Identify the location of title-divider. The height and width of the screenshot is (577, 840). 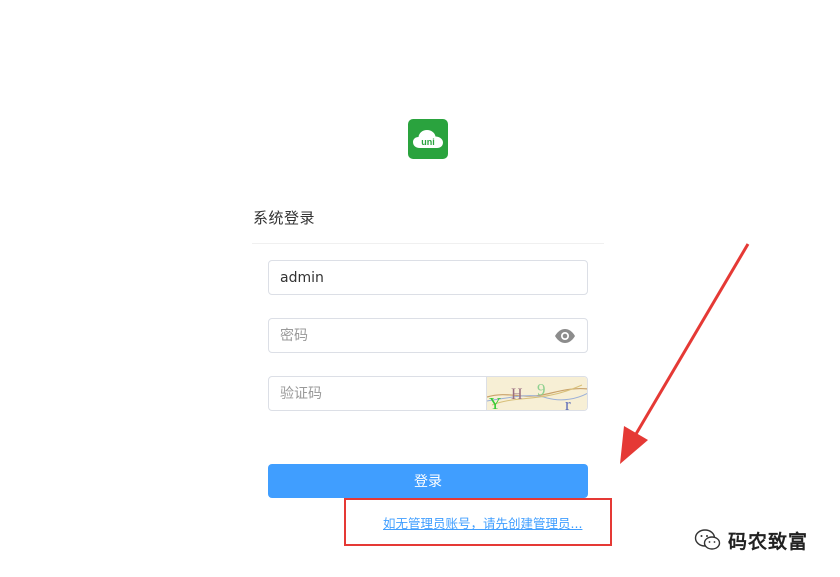
(428, 243).